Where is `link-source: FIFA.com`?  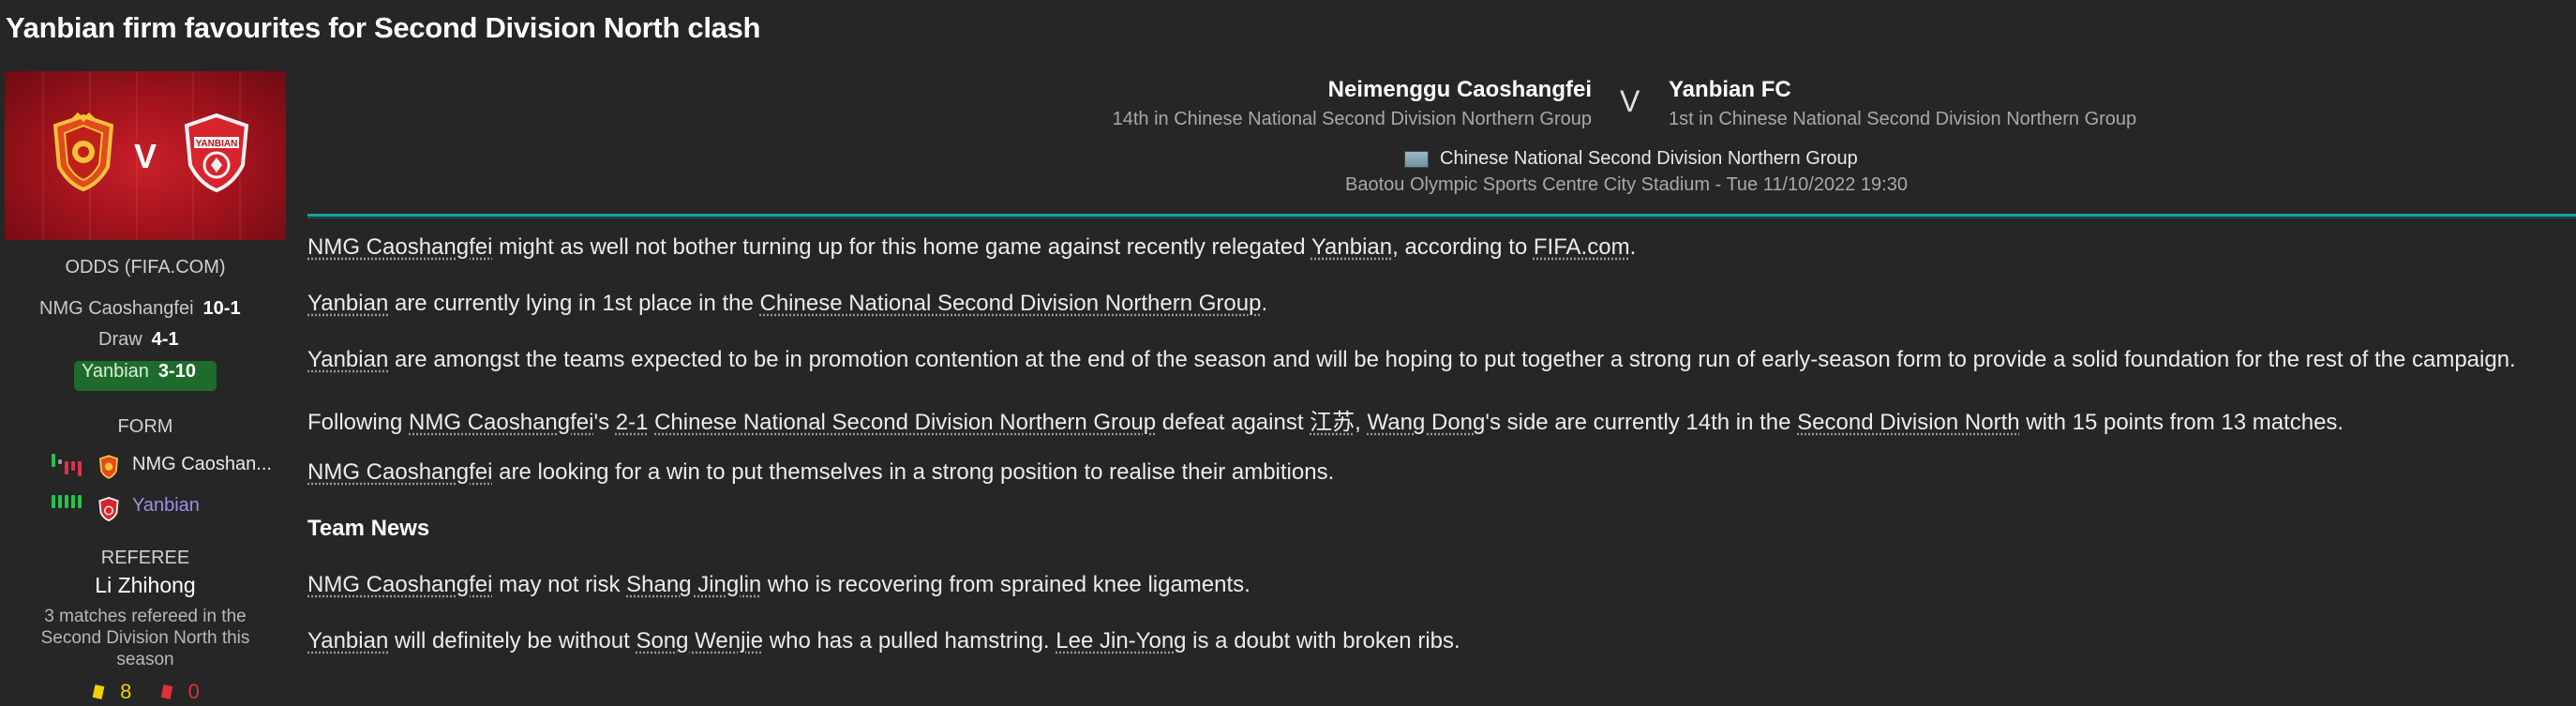
link-source: FIFA.com is located at coordinates (1582, 247).